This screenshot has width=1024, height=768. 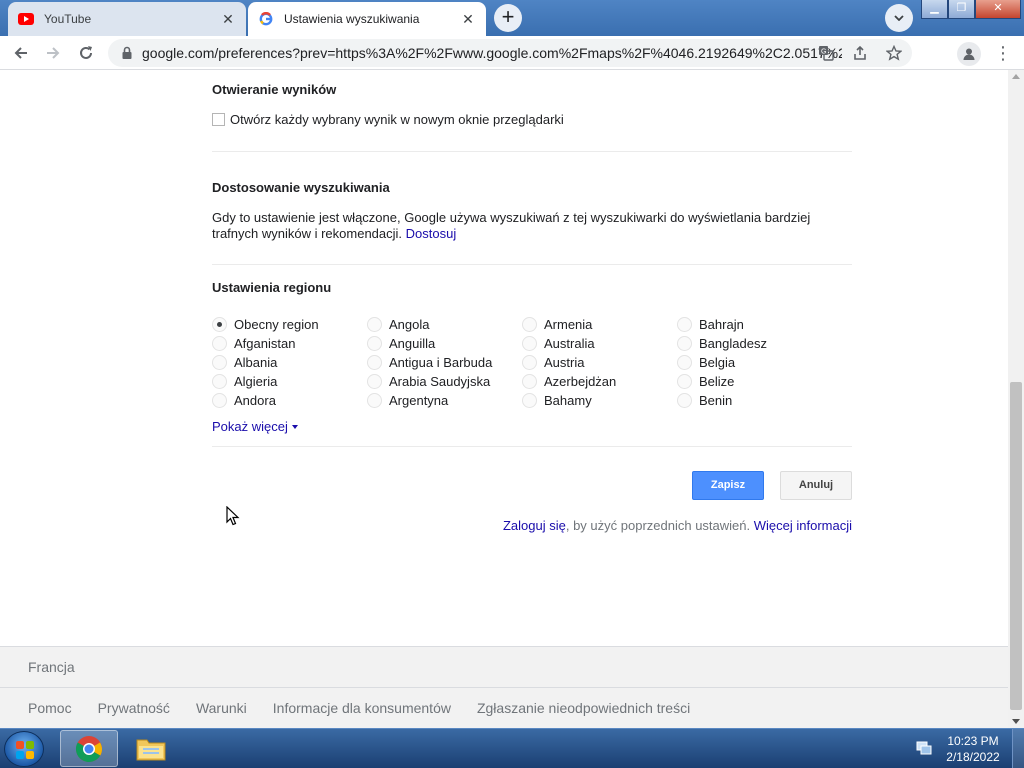 I want to click on windows-taskbar: 10:23 PM 2/18/2022, so click(x=512, y=748).